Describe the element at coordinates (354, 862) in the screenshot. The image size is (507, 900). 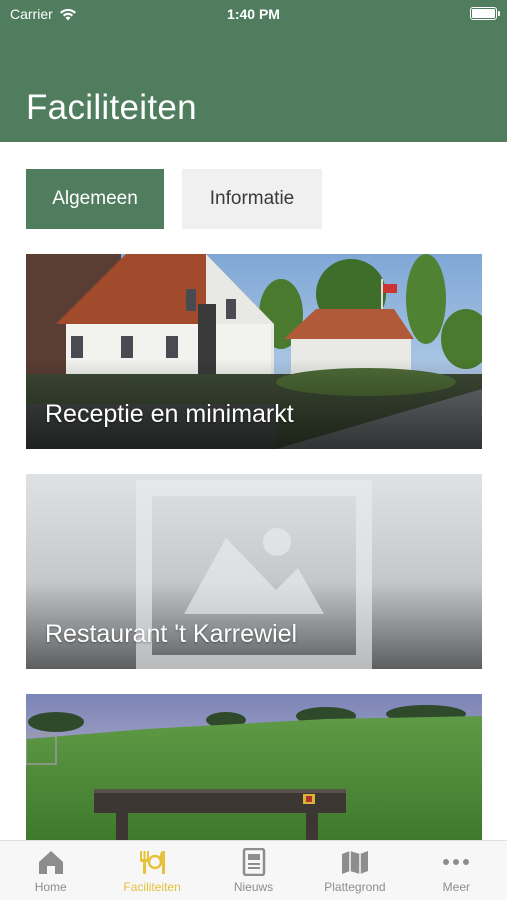
I see `map-icon` at that location.